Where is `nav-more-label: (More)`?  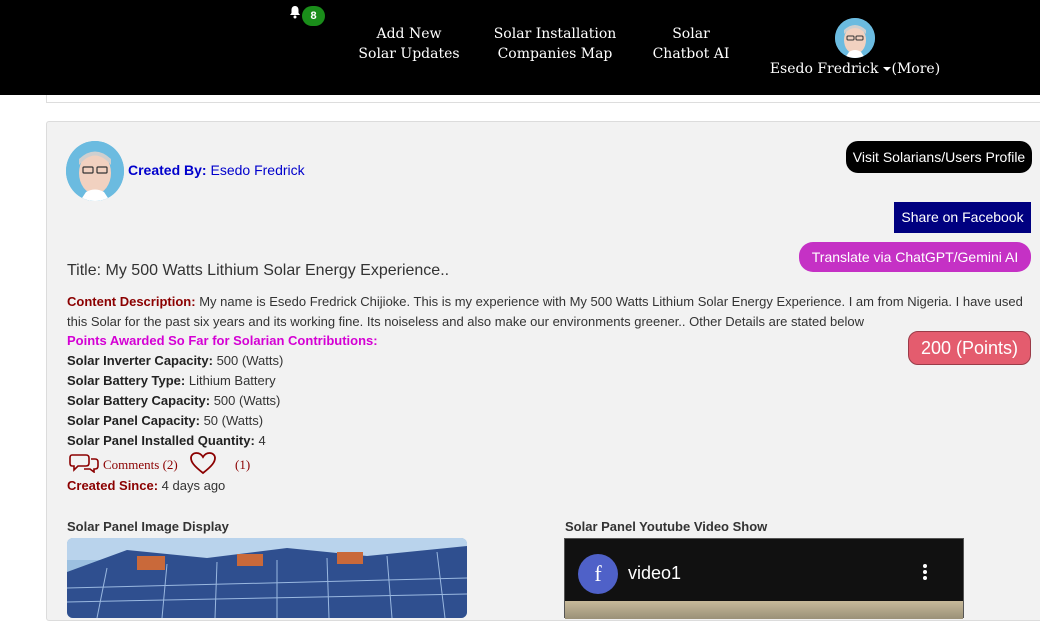
nav-more-label: (More) is located at coordinates (916, 69).